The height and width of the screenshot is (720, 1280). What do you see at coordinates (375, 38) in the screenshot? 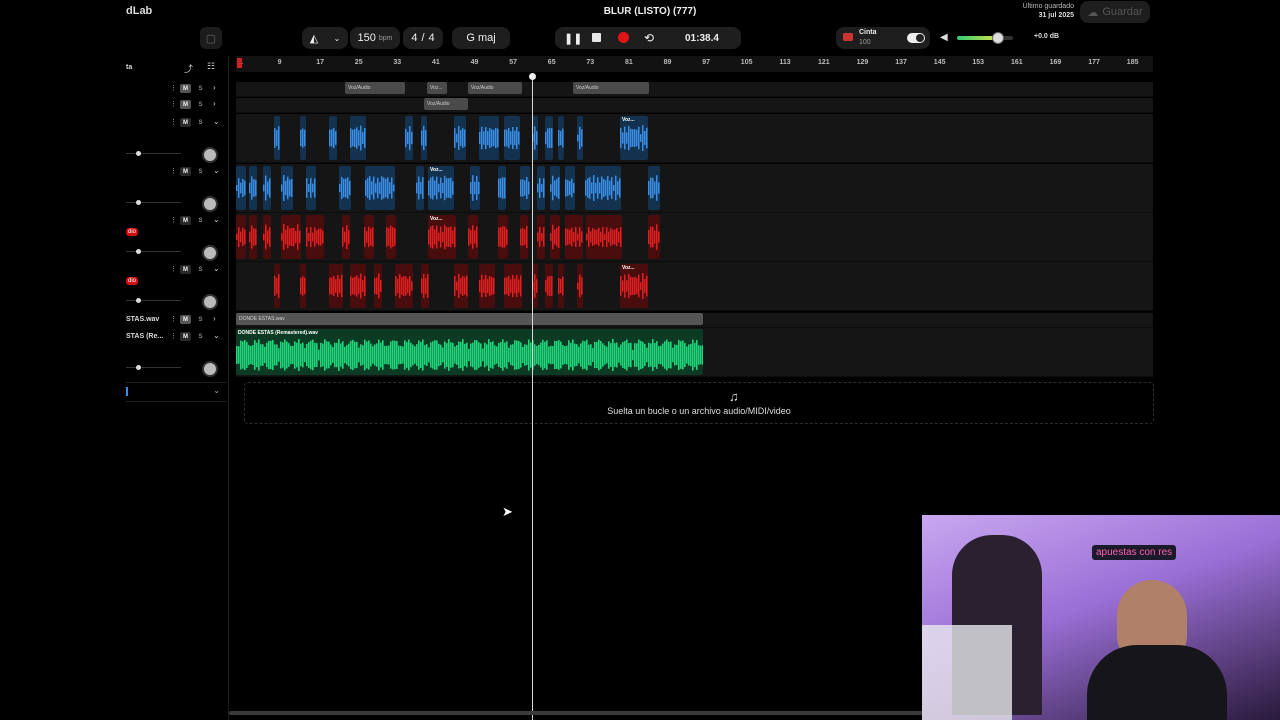
I see `bpm-field: 150 bpm` at bounding box center [375, 38].